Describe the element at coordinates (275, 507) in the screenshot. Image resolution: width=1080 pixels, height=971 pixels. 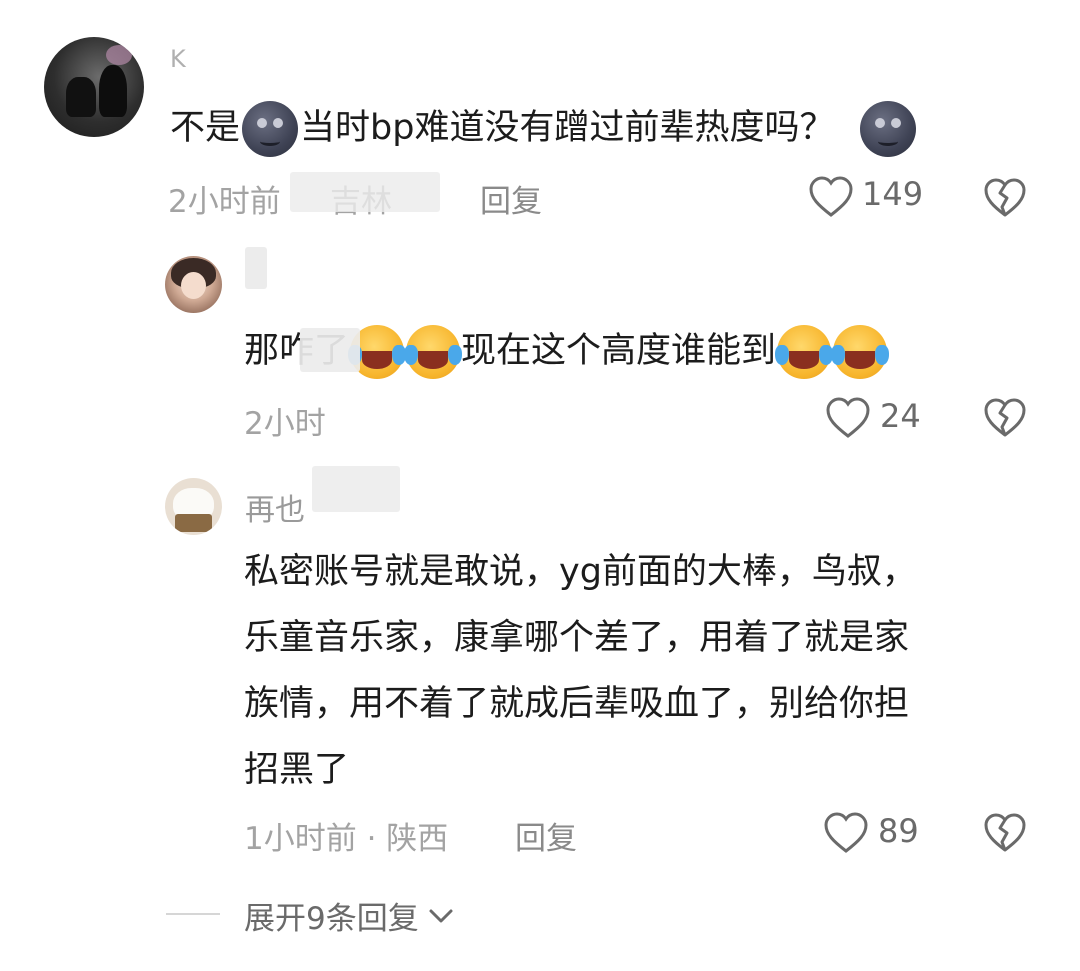
I see `replier-name: 再也` at that location.